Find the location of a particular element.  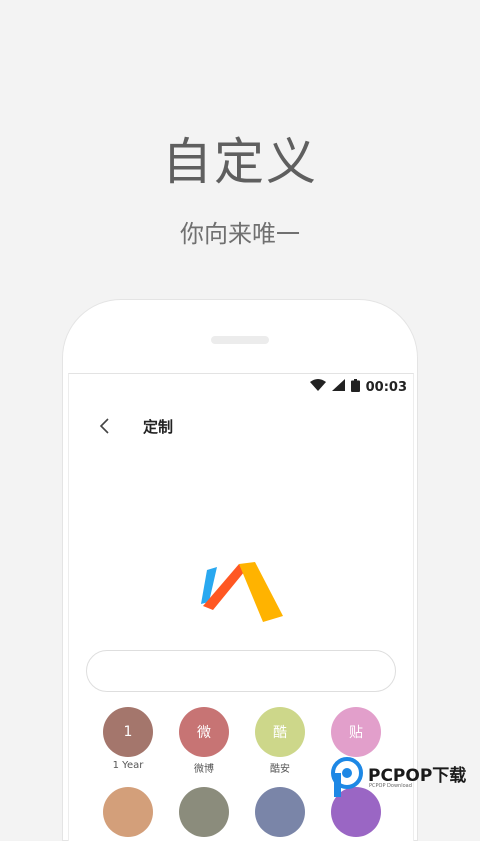

status-bar: 00:03 is located at coordinates (358, 387).